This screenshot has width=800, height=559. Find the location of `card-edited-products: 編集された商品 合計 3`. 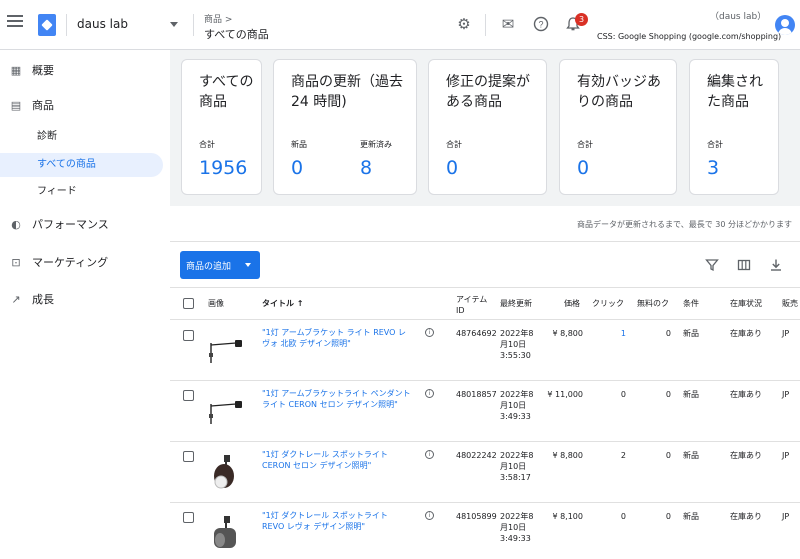

card-edited-products: 編集された商品 合計 3 is located at coordinates (734, 127).